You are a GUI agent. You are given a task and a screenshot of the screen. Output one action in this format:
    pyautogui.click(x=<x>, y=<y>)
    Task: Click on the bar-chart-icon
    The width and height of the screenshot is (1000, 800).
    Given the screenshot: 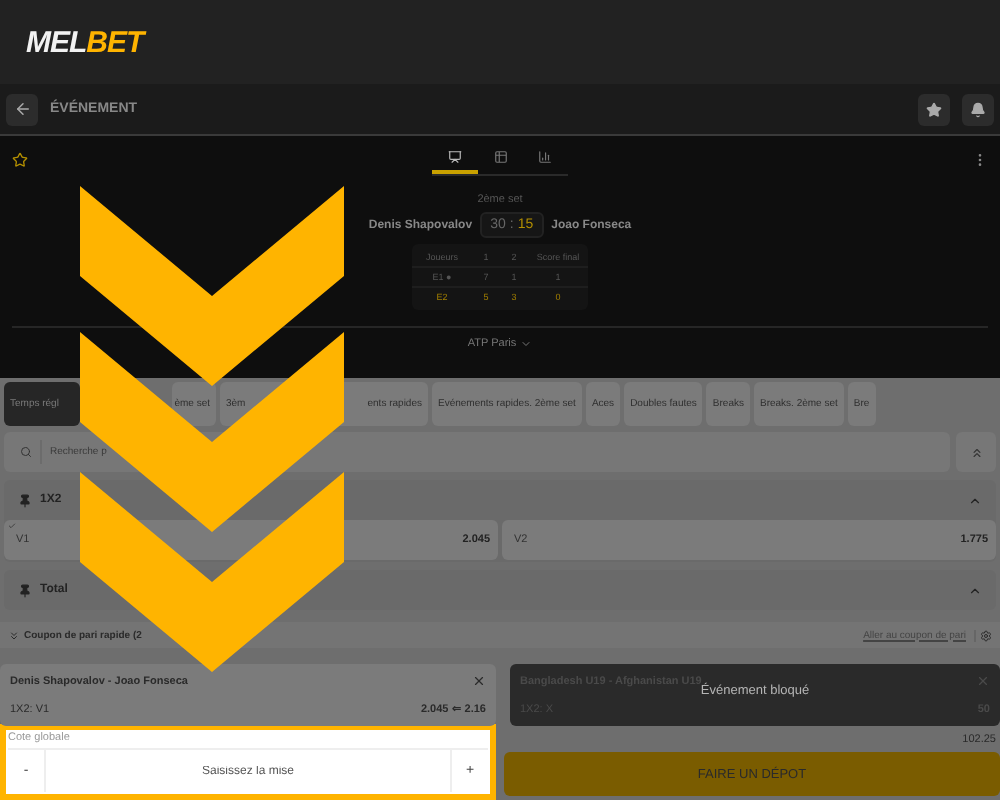 What is the action you would take?
    pyautogui.click(x=545, y=157)
    